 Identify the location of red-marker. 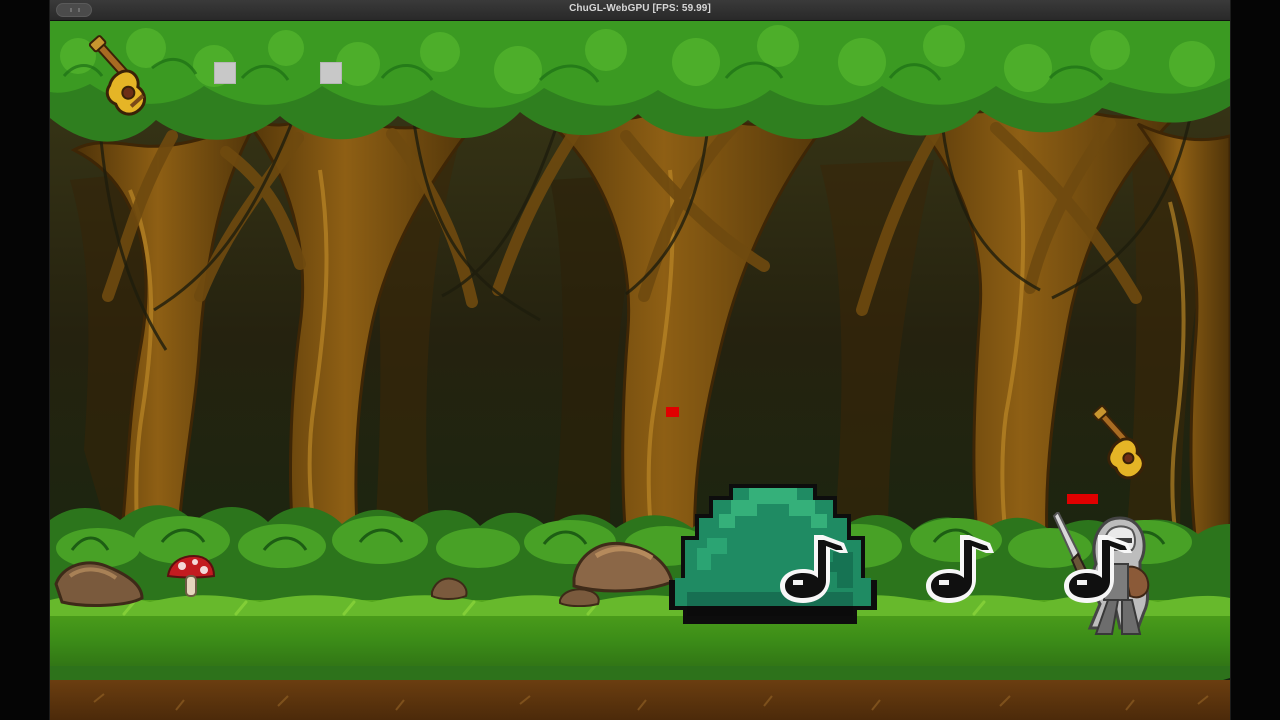
(672, 412).